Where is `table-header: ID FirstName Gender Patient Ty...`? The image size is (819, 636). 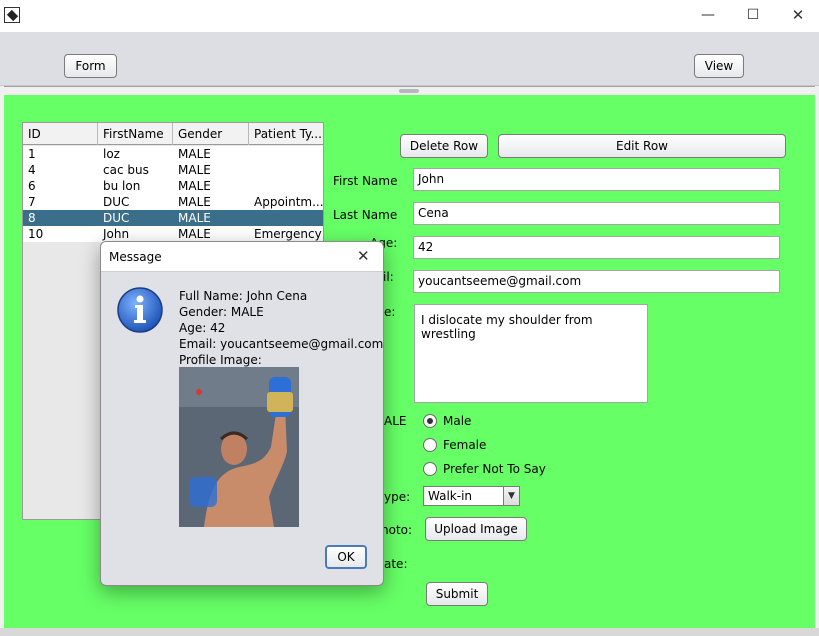 table-header: ID FirstName Gender Patient Ty... is located at coordinates (173, 134).